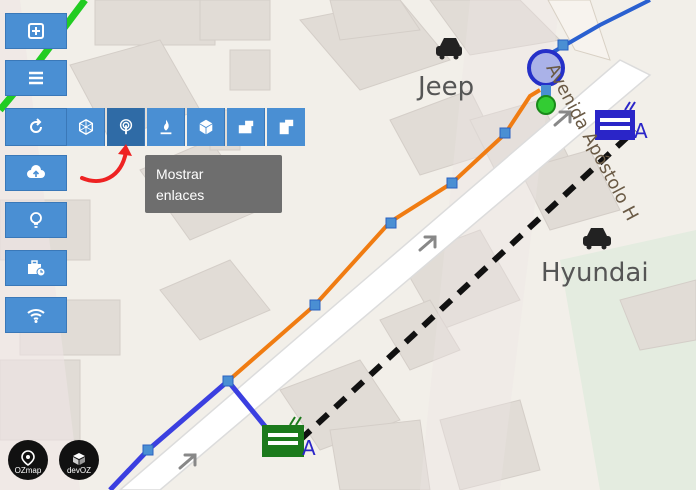 This screenshot has height=490, width=696. Describe the element at coordinates (595, 273) in the screenshot. I see `place-label-hyundai: Hyundai` at that location.